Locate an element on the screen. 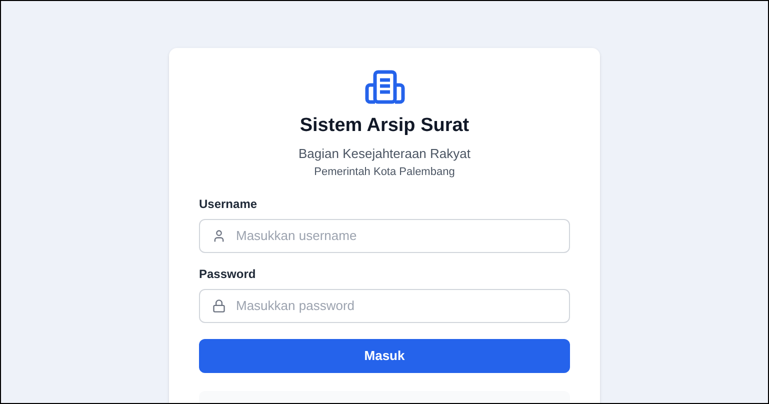  user-icon is located at coordinates (219, 235).